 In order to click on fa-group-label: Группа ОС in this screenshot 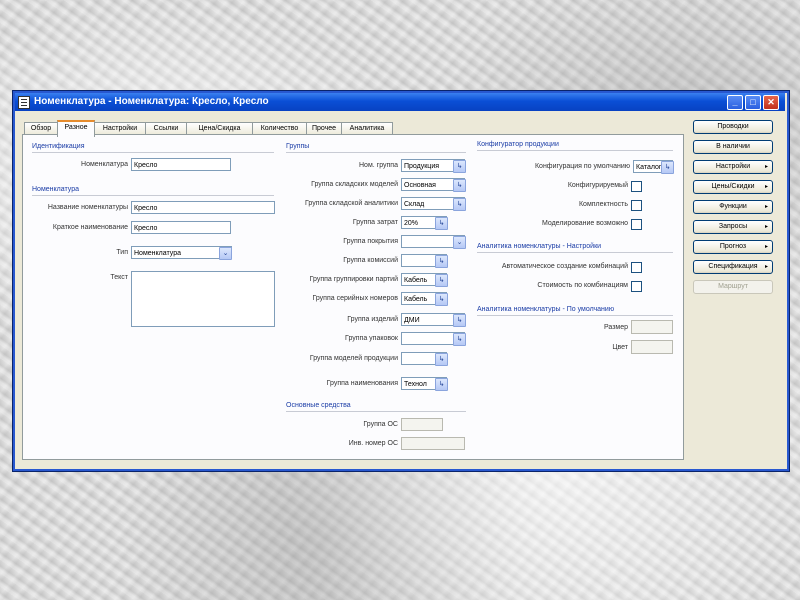, I will do `click(380, 424)`.